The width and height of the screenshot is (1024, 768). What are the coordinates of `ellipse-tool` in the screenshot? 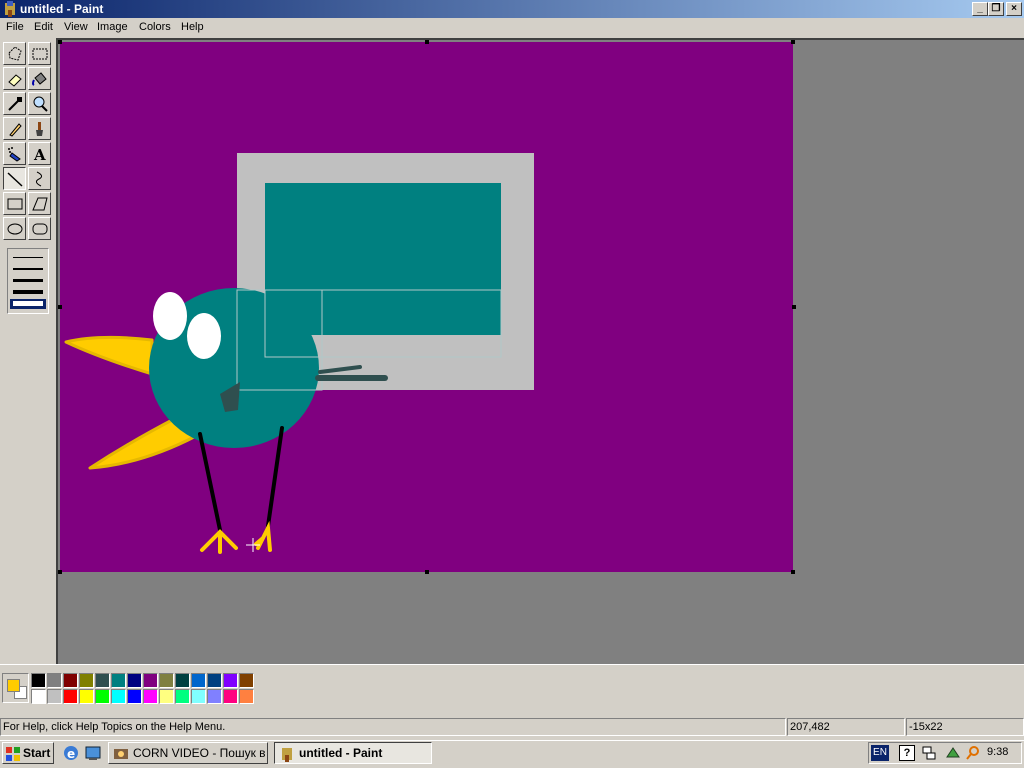 It's located at (14, 228).